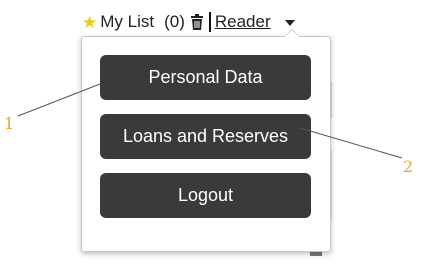 The height and width of the screenshot is (270, 421). I want to click on account-toolbar: ★ My List (0) Reader, so click(188, 22).